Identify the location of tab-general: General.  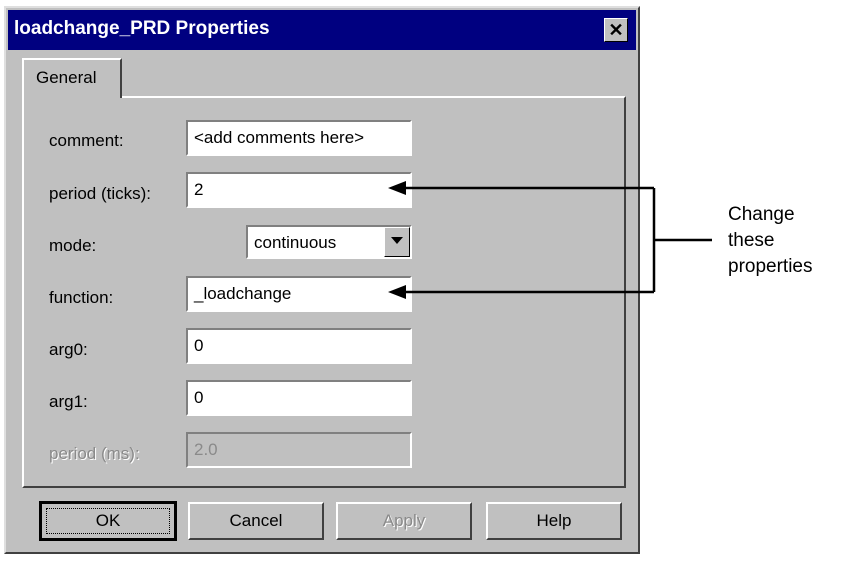
(72, 78).